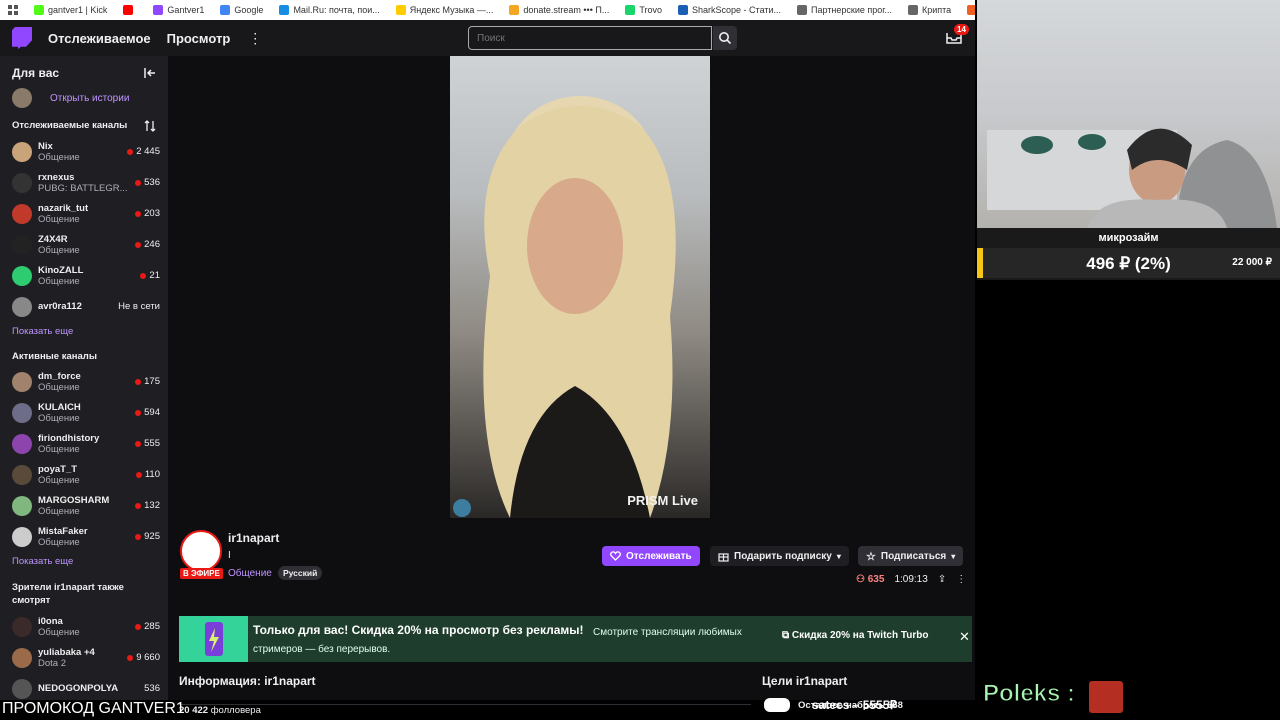 This screenshot has width=1280, height=720. I want to click on promo-code-ticker: ПРОМОКОД GANTVER1, so click(93, 708).